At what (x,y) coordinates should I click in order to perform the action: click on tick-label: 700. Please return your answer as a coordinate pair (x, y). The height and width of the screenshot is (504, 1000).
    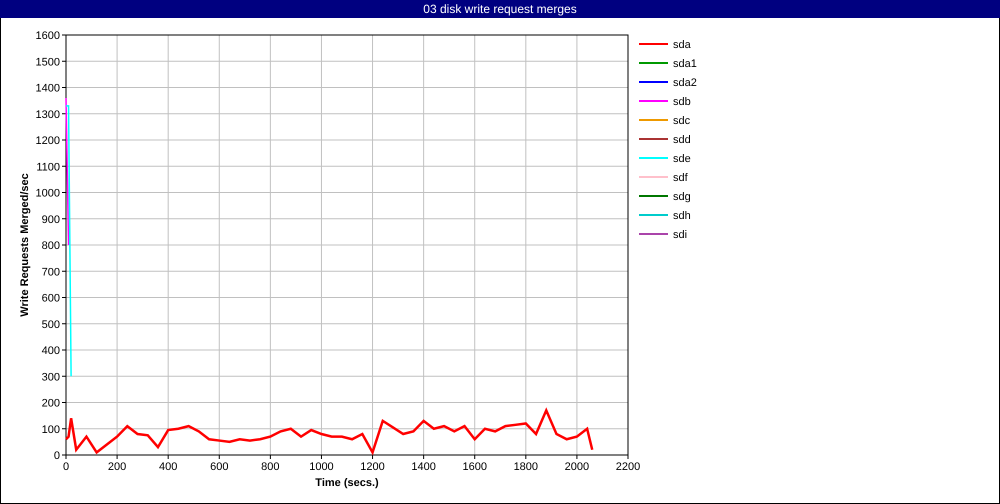
    Looking at the image, I should click on (51, 272).